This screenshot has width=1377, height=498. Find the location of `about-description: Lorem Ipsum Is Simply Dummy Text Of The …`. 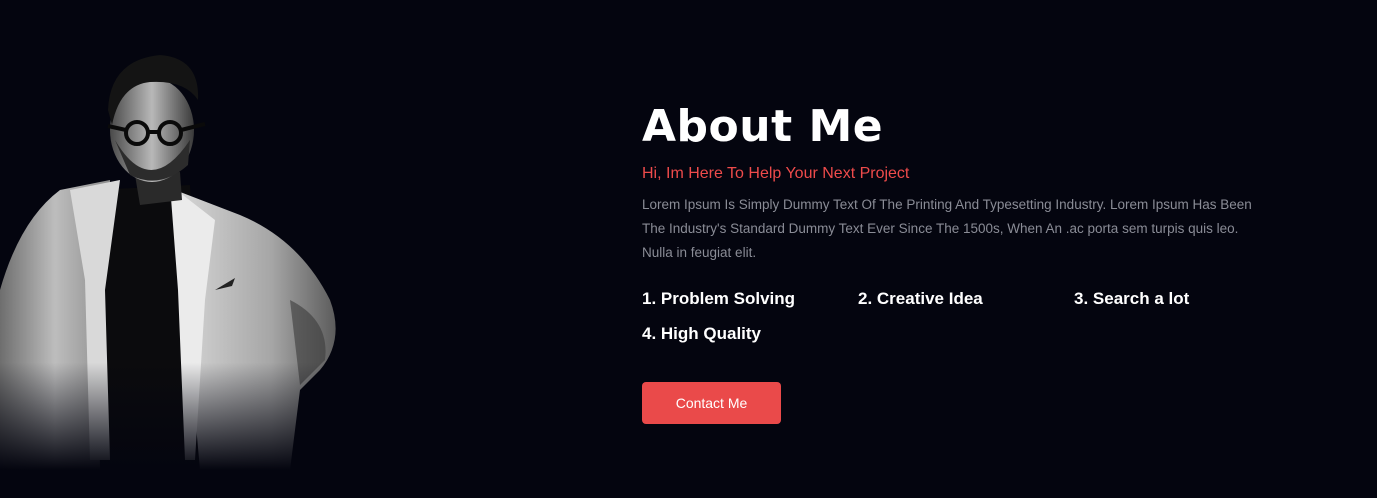

about-description: Lorem Ipsum Is Simply Dummy Text Of The … is located at coordinates (947, 228).